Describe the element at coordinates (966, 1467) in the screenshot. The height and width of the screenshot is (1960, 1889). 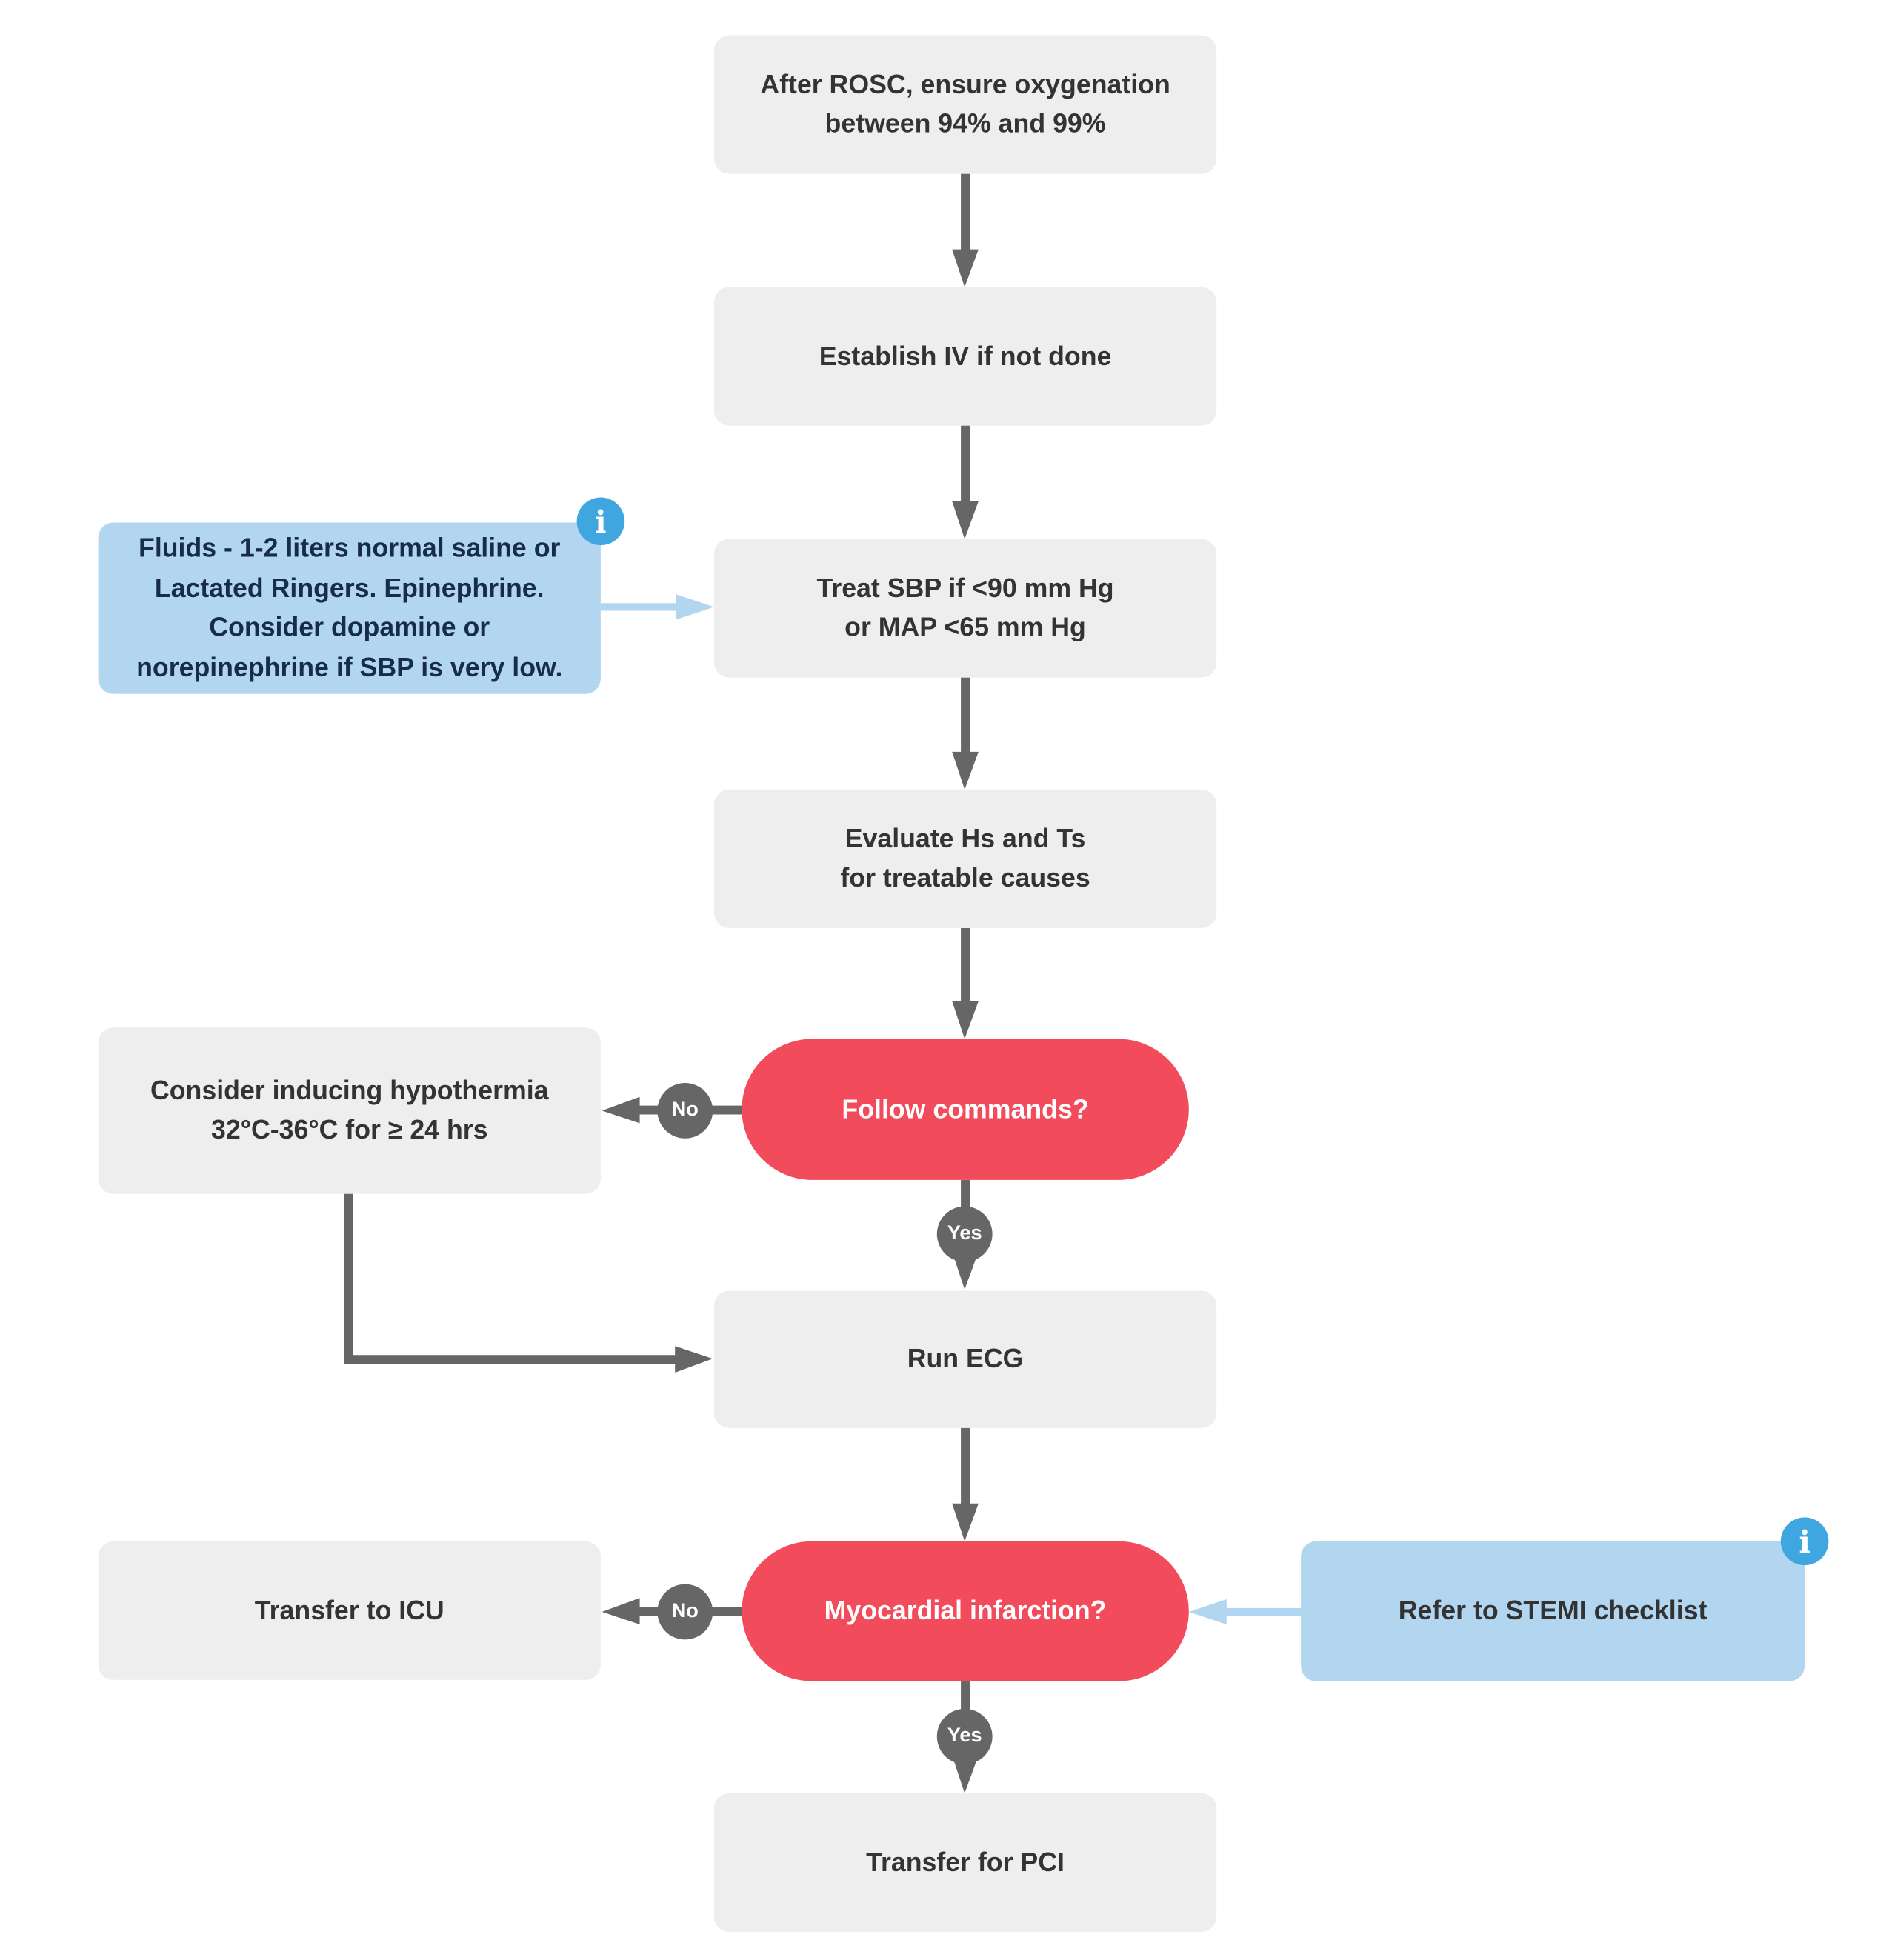
I see `connector-ecg-mi` at that location.